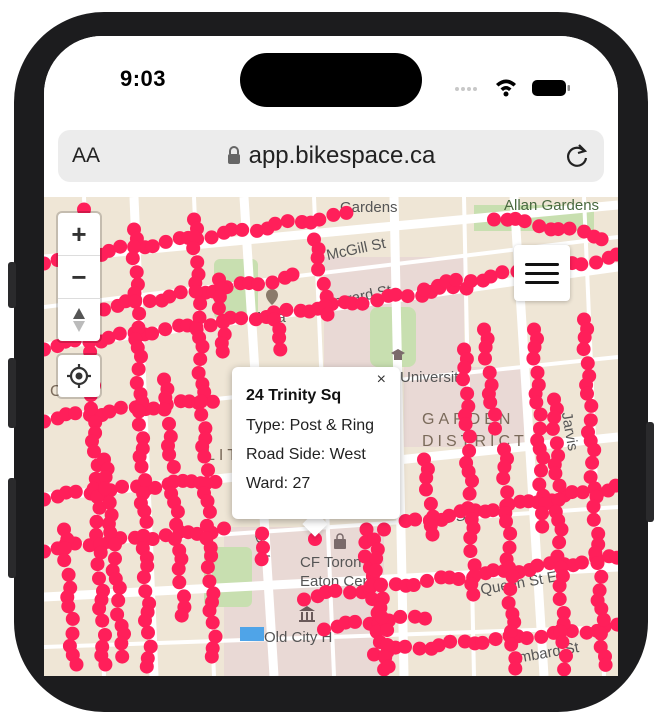  I want to click on url-field: app.bikespace.ca, so click(331, 156).